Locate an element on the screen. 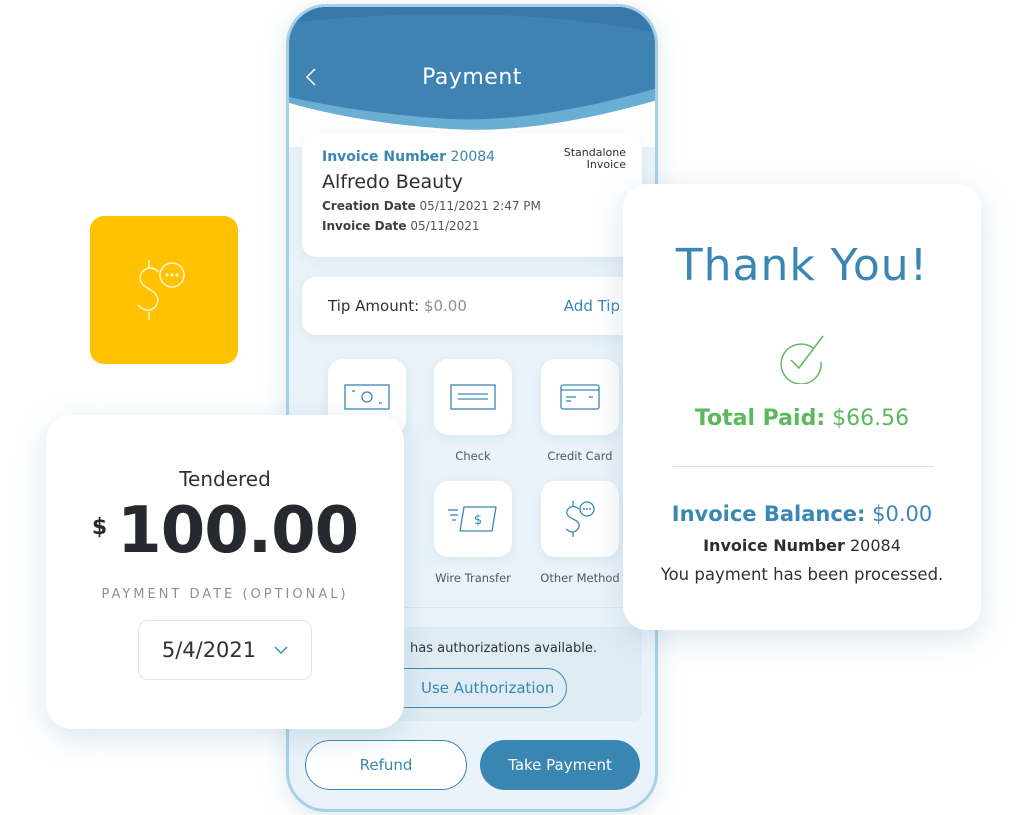 Image resolution: width=1024 pixels, height=815 pixels. tip-card: Tip Amount: $0.00 Add Tip is located at coordinates (472, 306).